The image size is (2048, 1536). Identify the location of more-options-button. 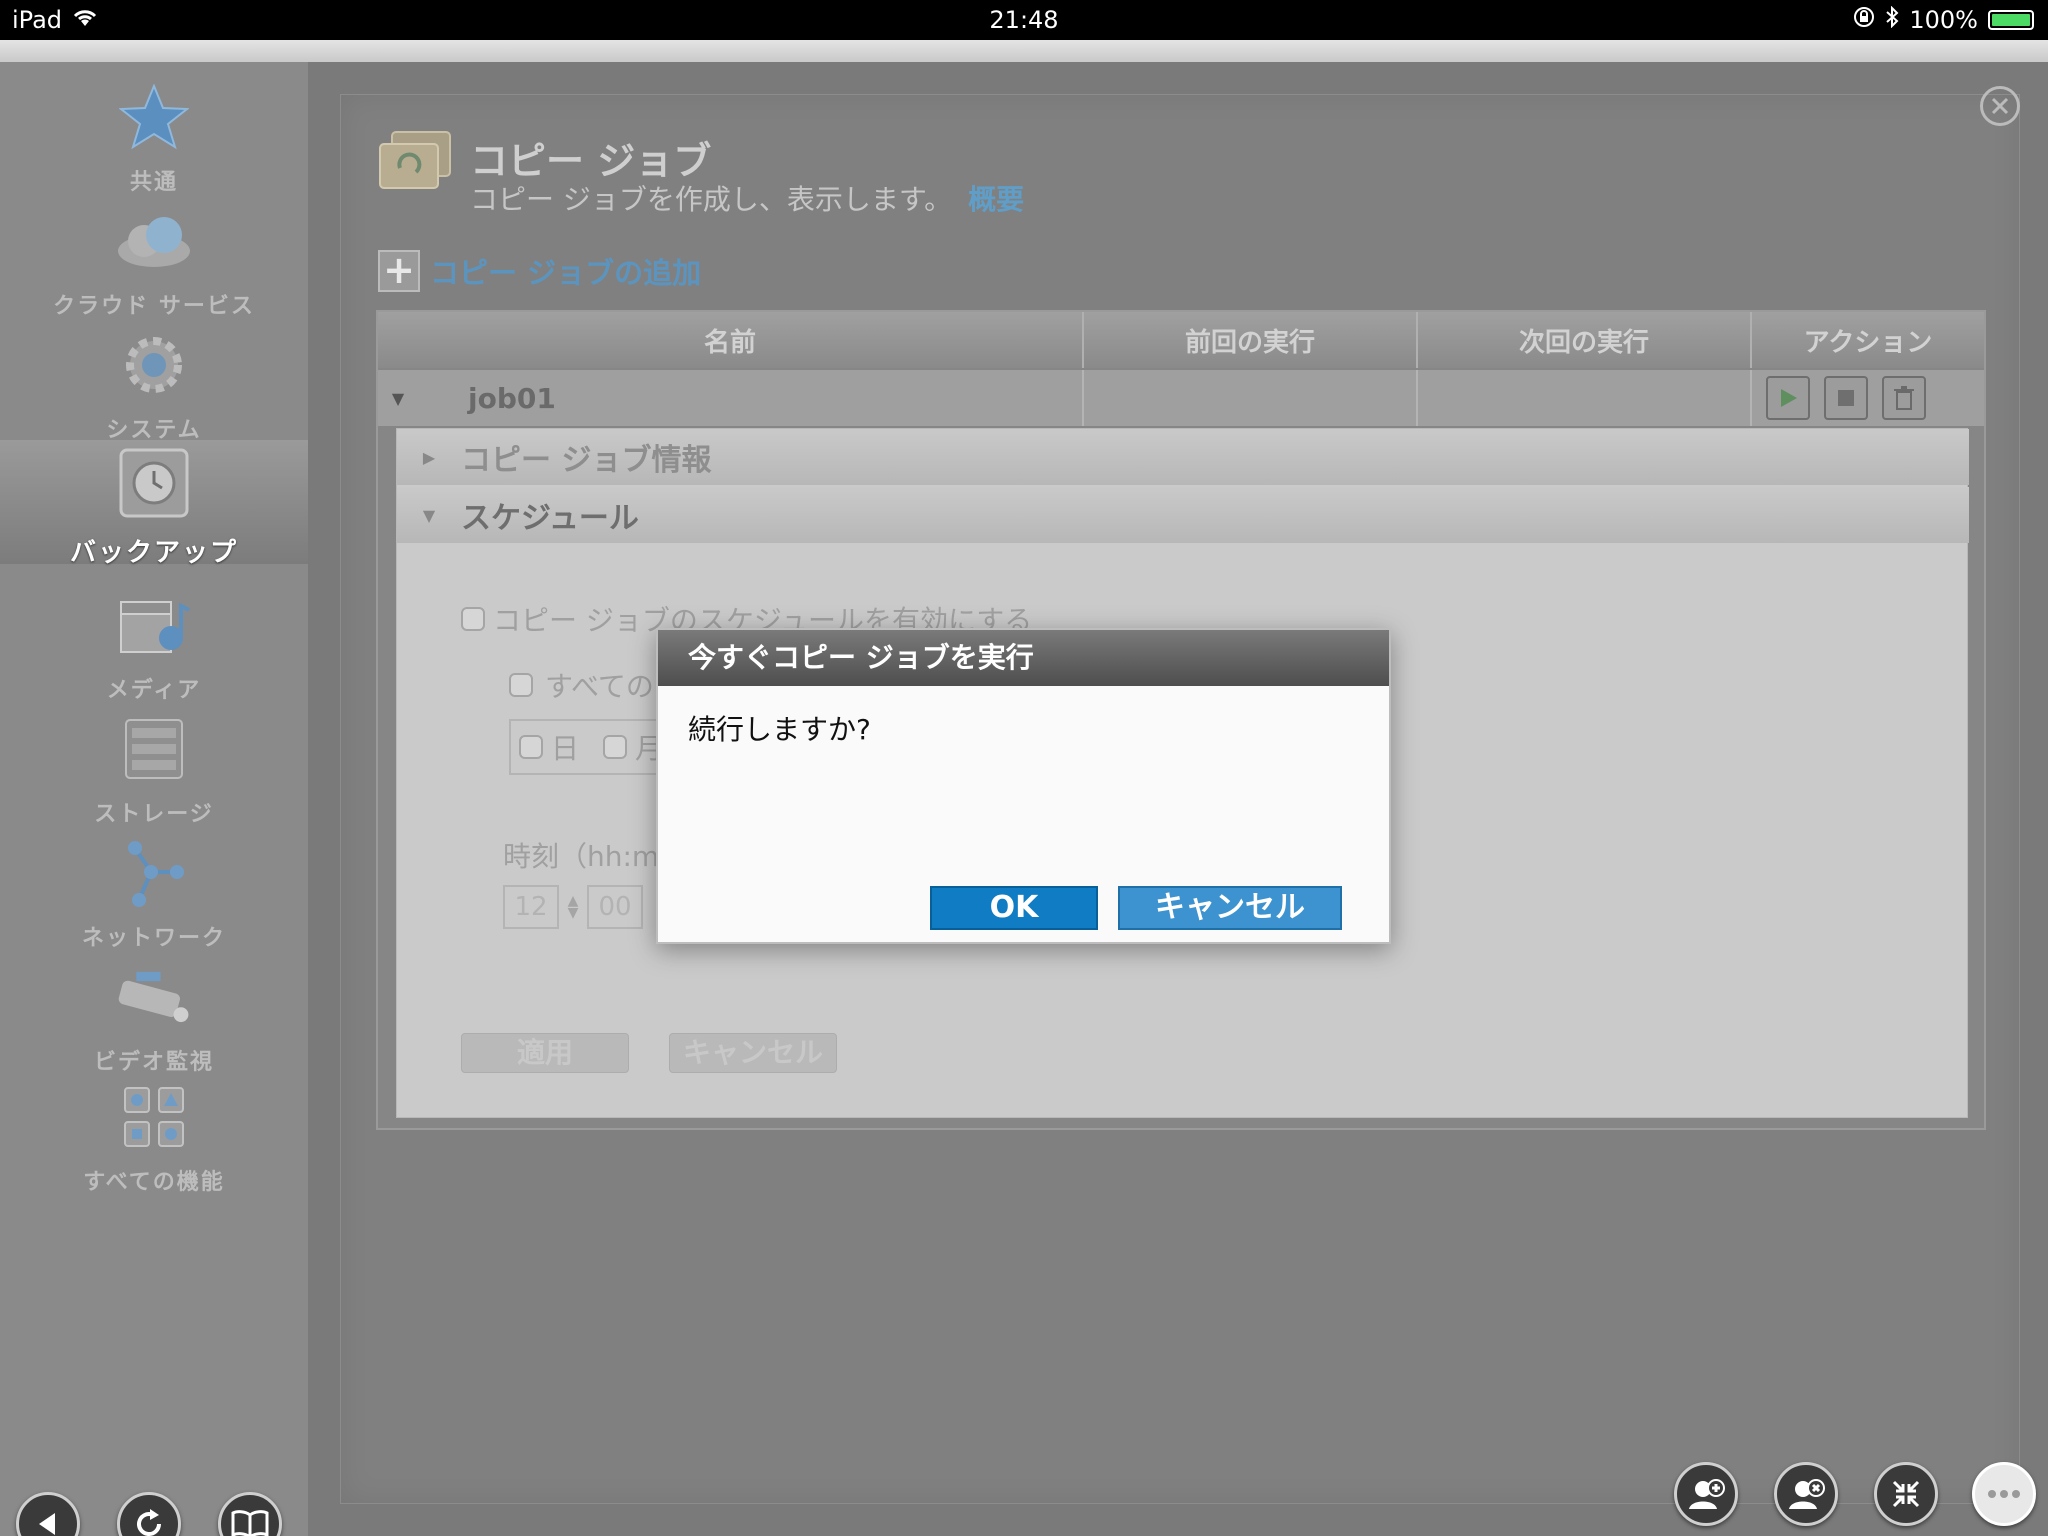
(2004, 1494).